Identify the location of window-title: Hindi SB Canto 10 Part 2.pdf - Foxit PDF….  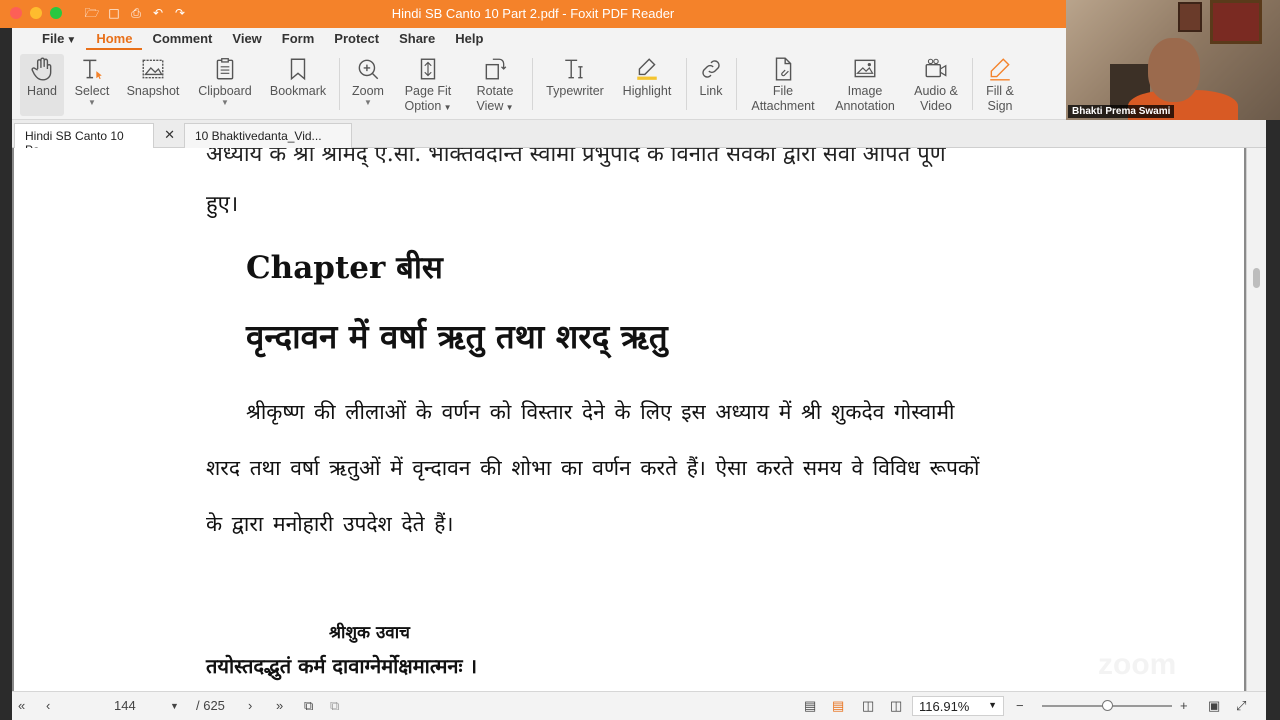
(533, 13).